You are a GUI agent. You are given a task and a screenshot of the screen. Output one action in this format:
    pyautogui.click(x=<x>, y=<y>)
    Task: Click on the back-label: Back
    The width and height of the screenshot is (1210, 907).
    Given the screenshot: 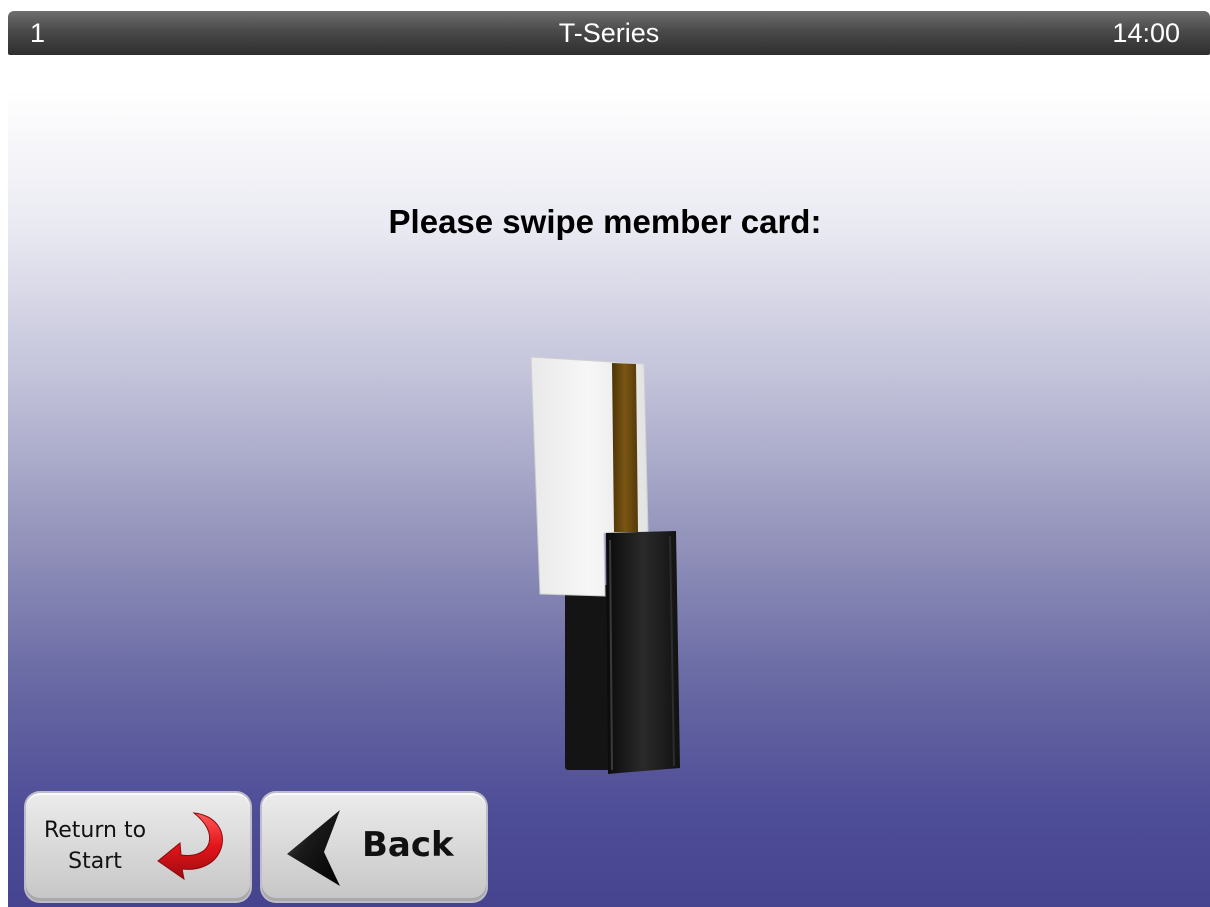 What is the action you would take?
    pyautogui.click(x=408, y=845)
    